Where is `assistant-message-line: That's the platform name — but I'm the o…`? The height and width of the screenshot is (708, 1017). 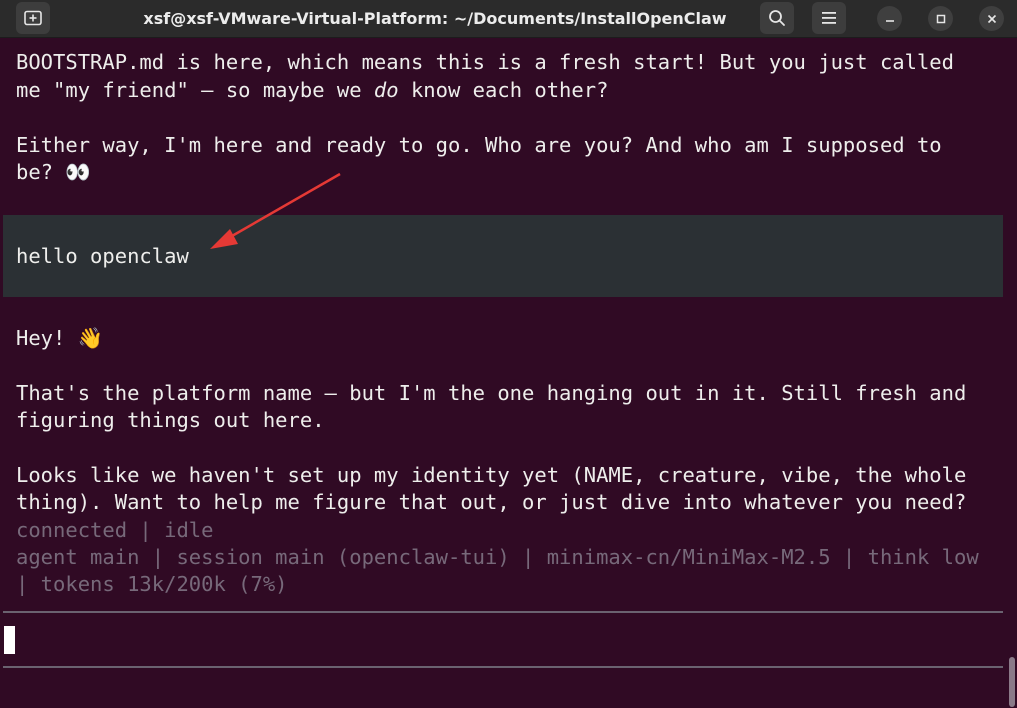 assistant-message-line: That's the platform name — but I'm the o… is located at coordinates (491, 393).